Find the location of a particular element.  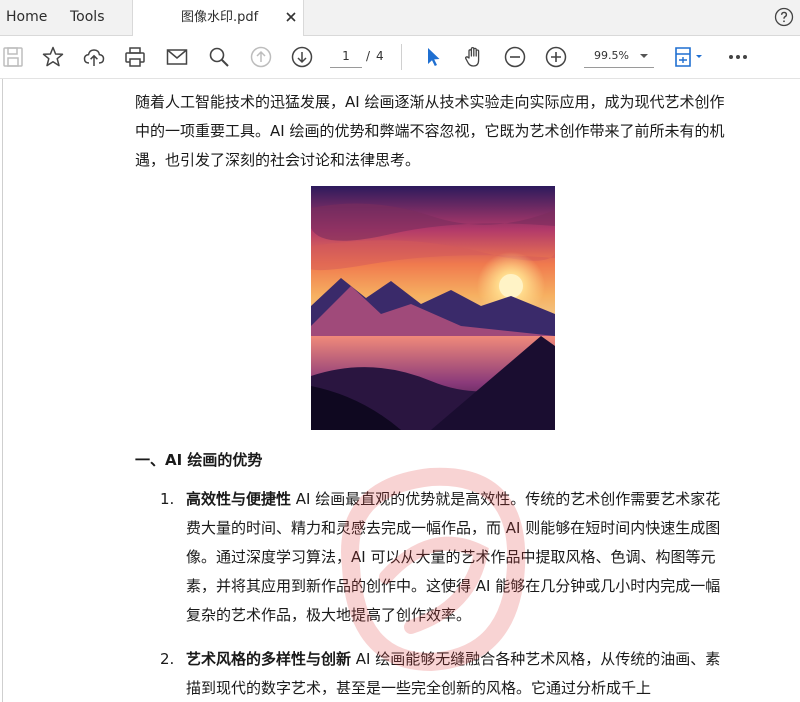

zoom-in-icon is located at coordinates (556, 57).